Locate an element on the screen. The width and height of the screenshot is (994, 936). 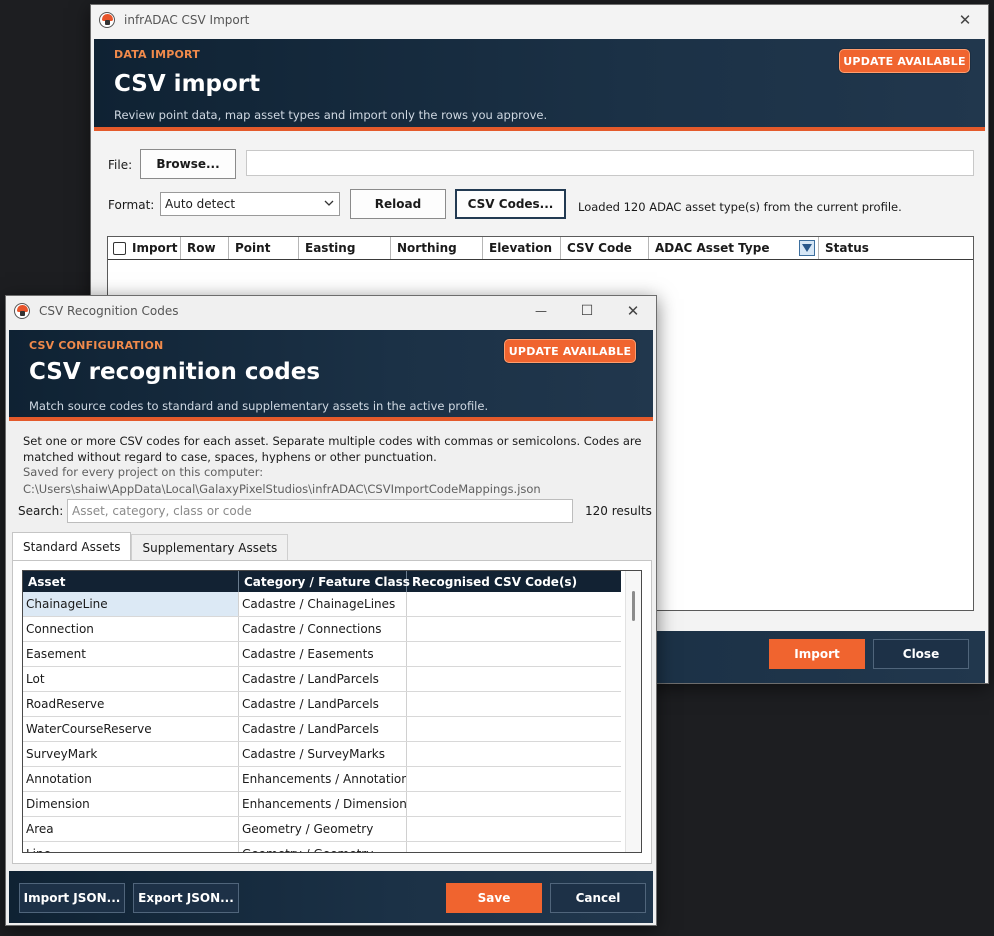
category-cell: Cadastre / ChainageLines is located at coordinates (323, 604).